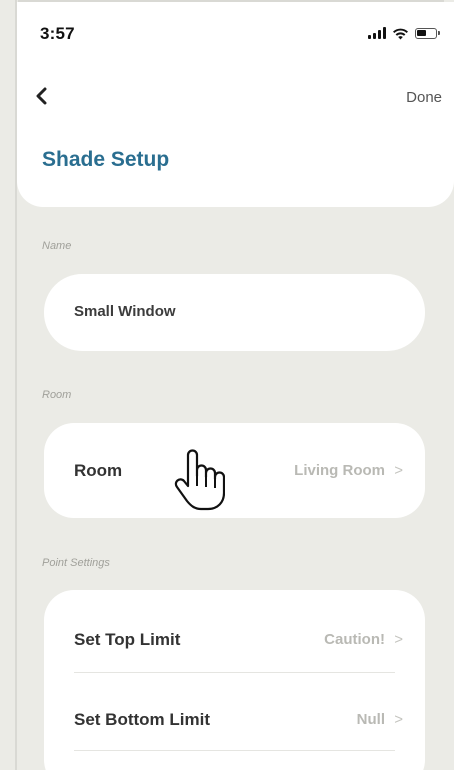 The width and height of the screenshot is (454, 770). I want to click on set-top-limit-value: Caution!, so click(354, 639).